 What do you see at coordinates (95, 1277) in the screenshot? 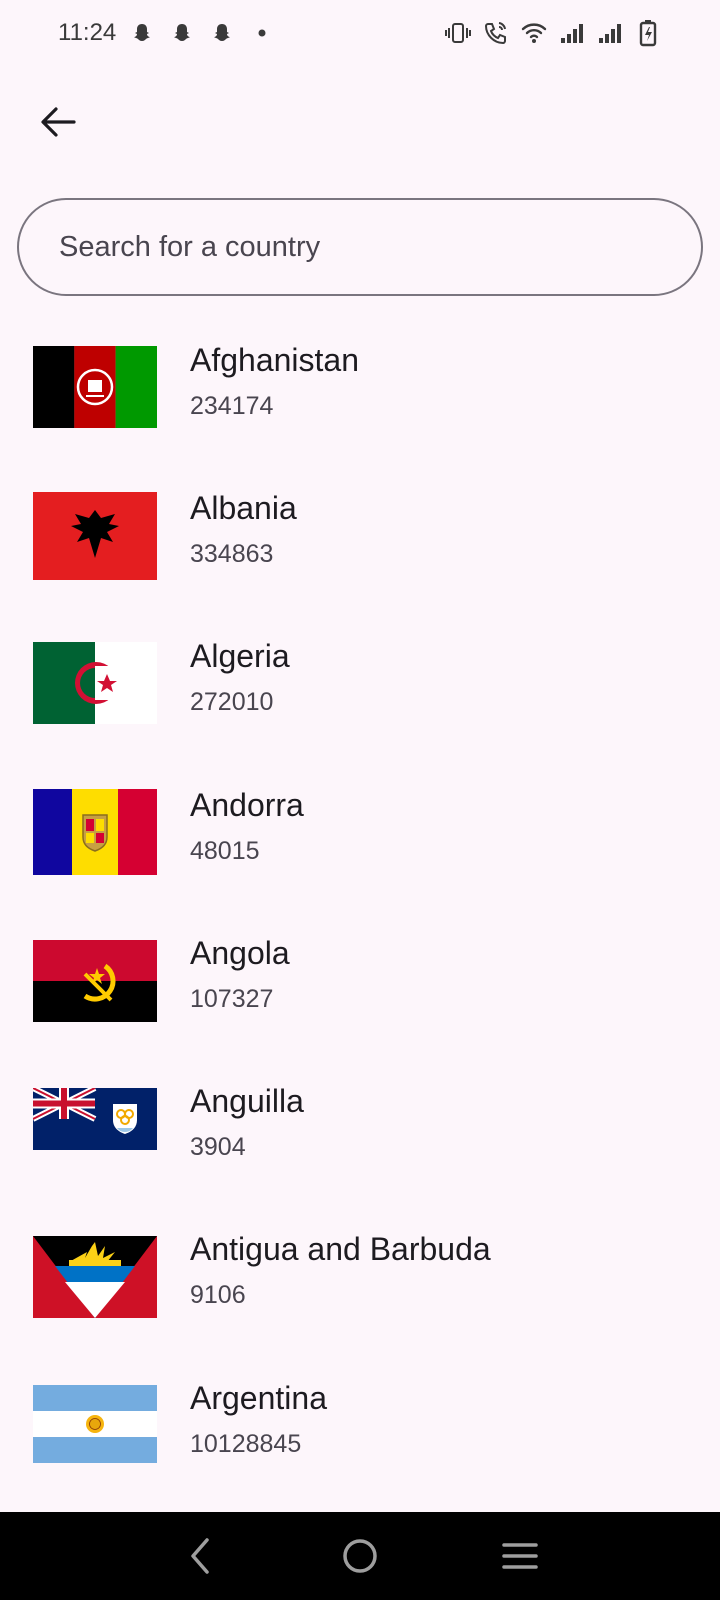
I see `antigua-and-barbuda-flag` at bounding box center [95, 1277].